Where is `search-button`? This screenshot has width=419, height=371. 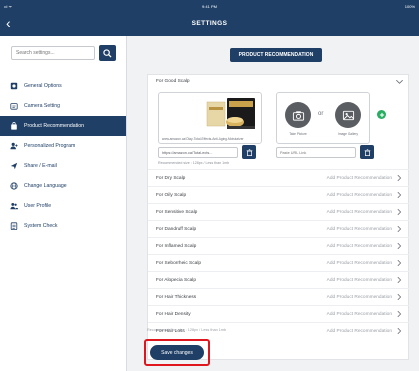 search-button is located at coordinates (107, 53).